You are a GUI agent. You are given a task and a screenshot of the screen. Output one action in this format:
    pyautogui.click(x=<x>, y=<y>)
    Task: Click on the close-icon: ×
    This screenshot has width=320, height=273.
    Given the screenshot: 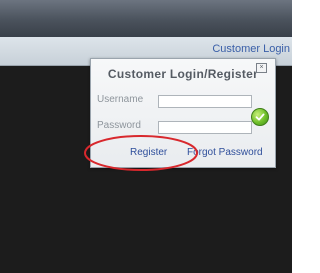 What is the action you would take?
    pyautogui.click(x=261, y=68)
    